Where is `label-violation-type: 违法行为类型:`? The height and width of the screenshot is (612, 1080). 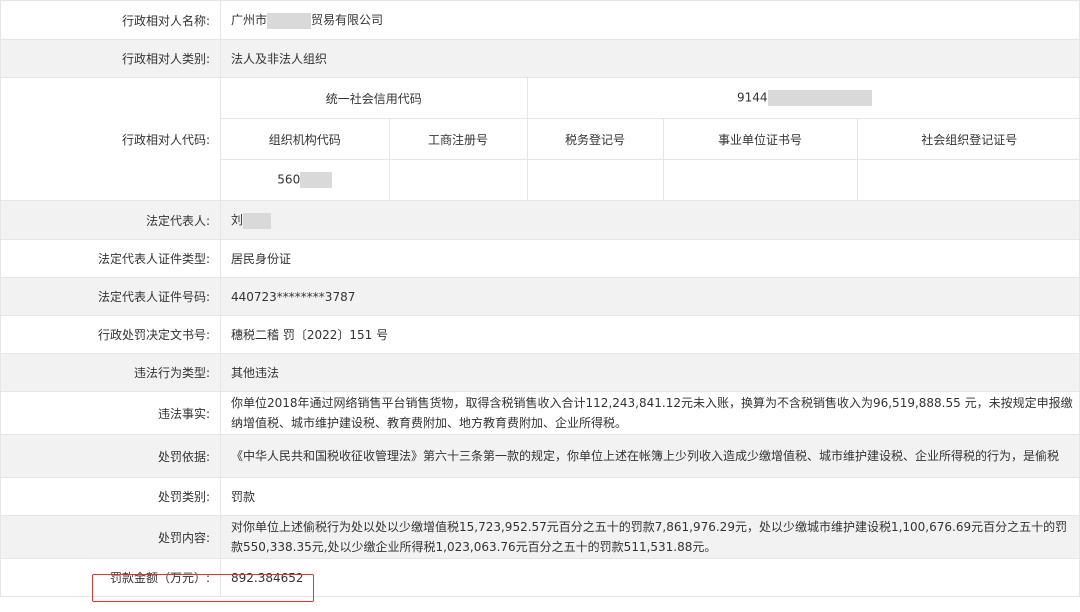
label-violation-type: 违法行为类型: is located at coordinates (110, 372).